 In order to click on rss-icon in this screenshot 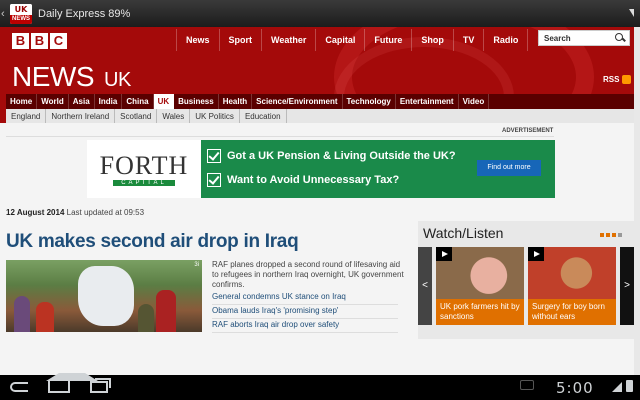, I will do `click(627, 79)`.